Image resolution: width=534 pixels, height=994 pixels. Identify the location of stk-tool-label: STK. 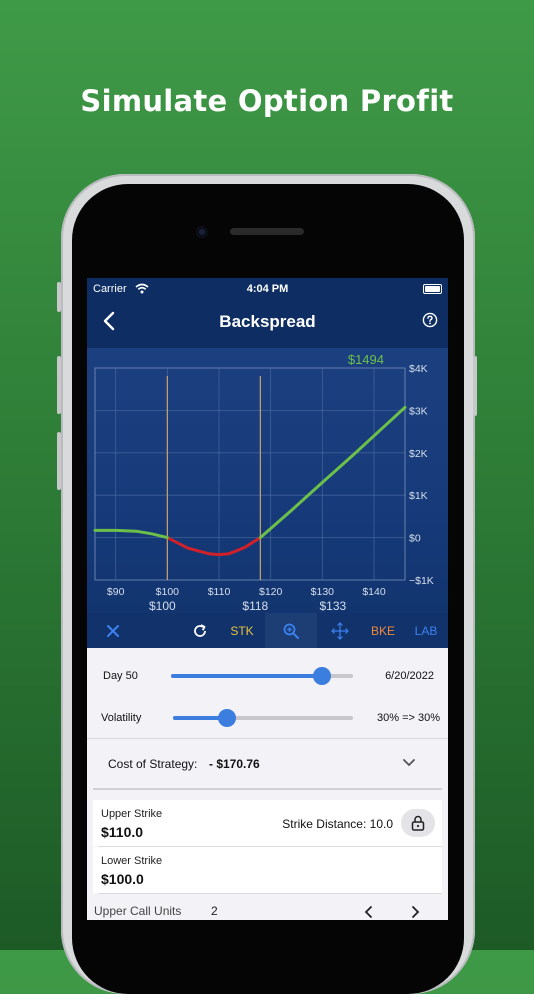
(242, 630).